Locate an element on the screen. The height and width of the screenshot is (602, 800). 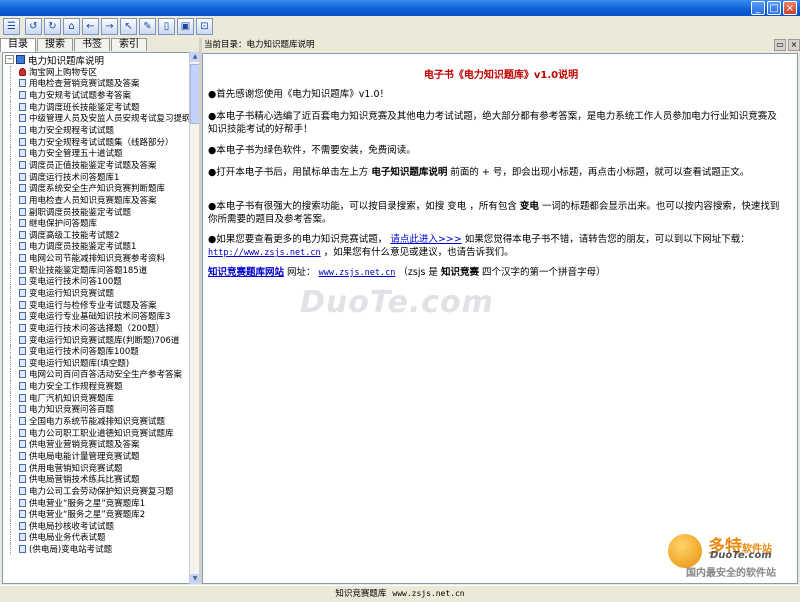
tree-item: 变电运行知识竞赛试题库(判断题)706道 is located at coordinates (96, 339).